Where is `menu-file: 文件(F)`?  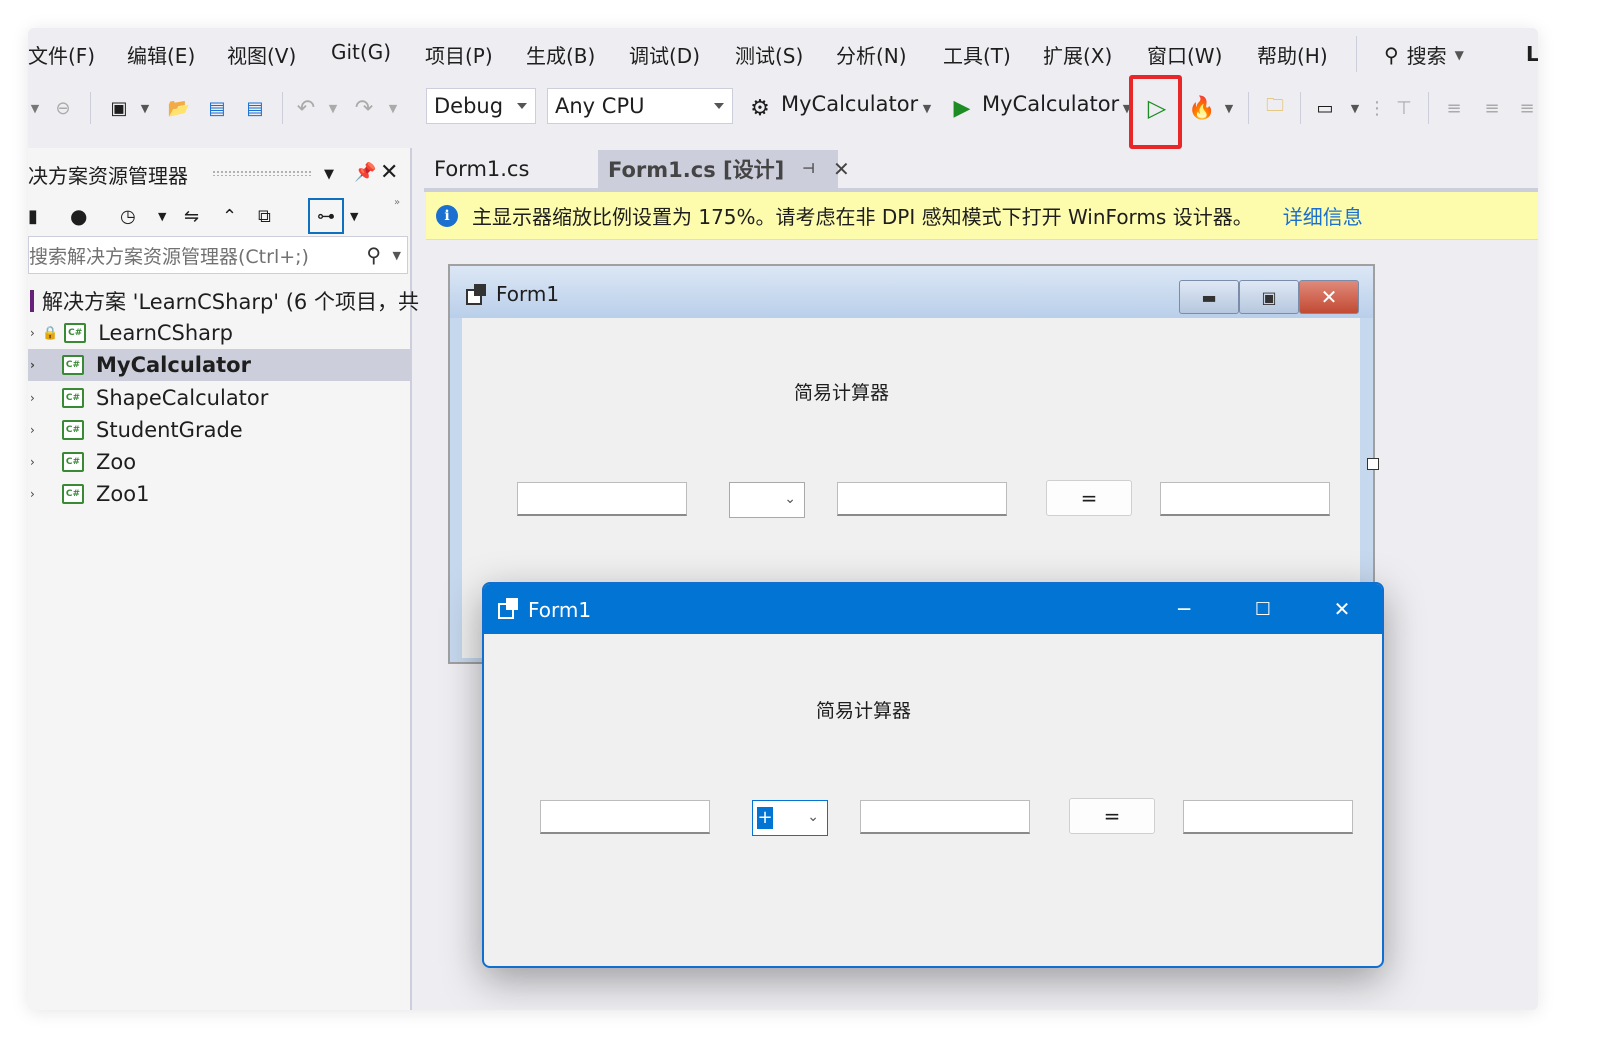 menu-file: 文件(F) is located at coordinates (61, 54).